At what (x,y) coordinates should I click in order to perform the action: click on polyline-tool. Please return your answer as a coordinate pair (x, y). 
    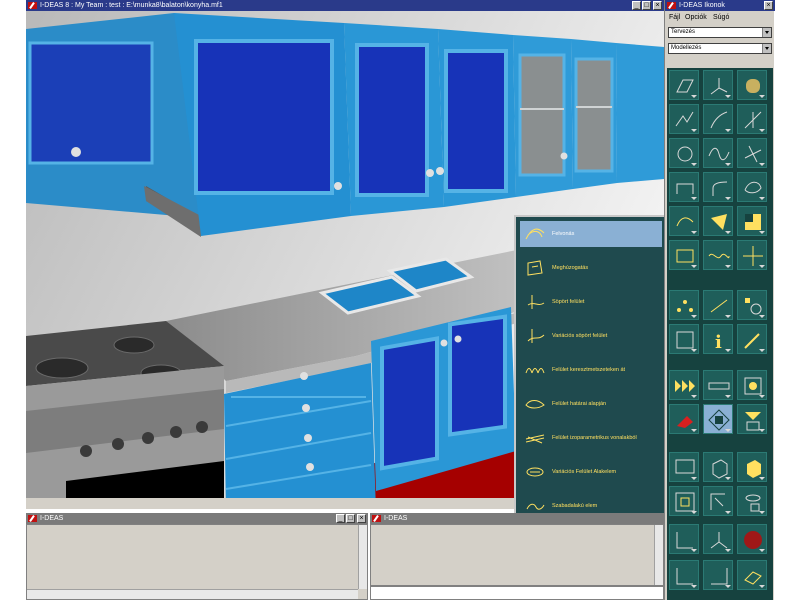
    Looking at the image, I should click on (684, 119).